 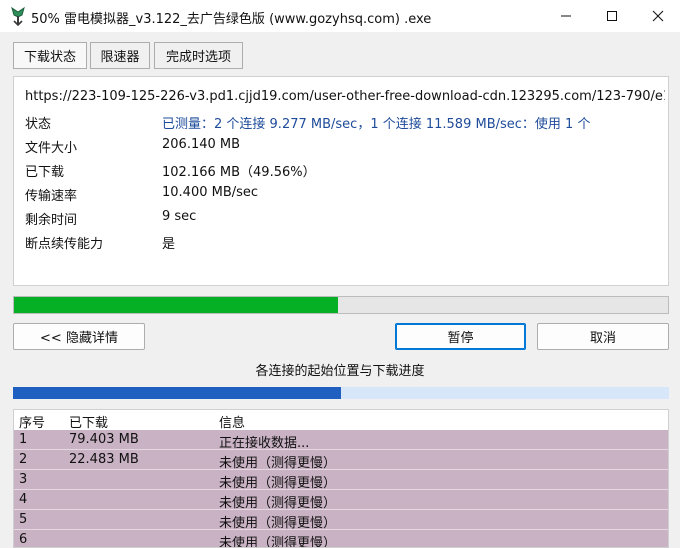 I want to click on file-size-value: 206.140 MB, so click(x=201, y=144).